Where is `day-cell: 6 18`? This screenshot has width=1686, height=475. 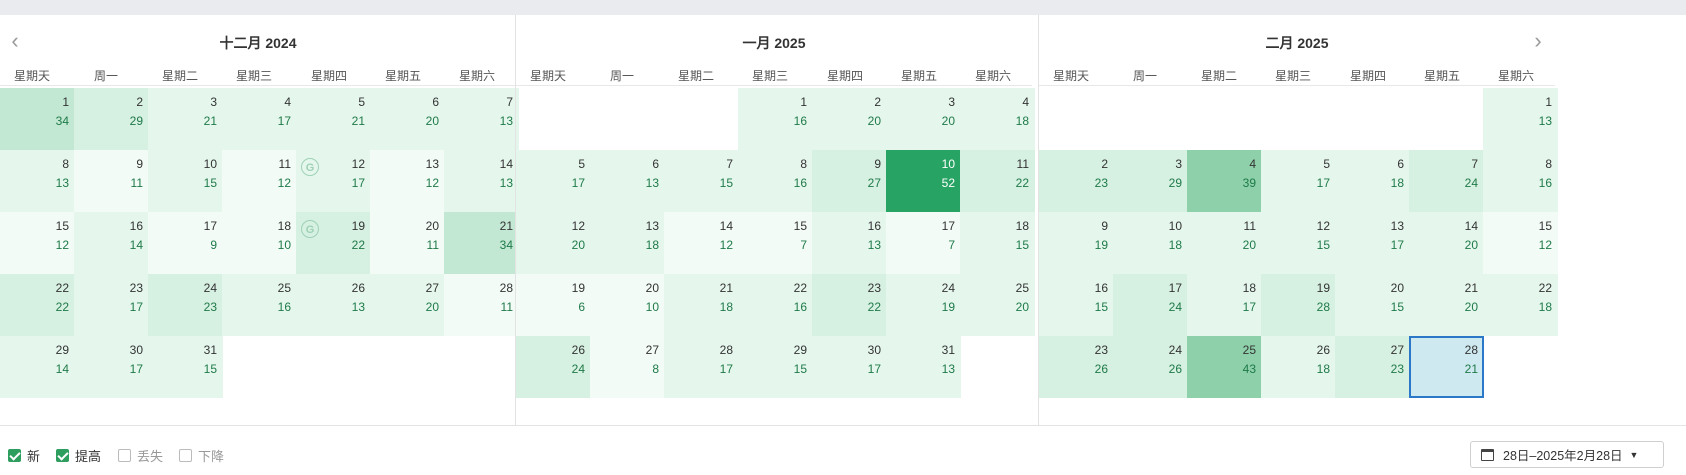 day-cell: 6 18 is located at coordinates (1372, 181).